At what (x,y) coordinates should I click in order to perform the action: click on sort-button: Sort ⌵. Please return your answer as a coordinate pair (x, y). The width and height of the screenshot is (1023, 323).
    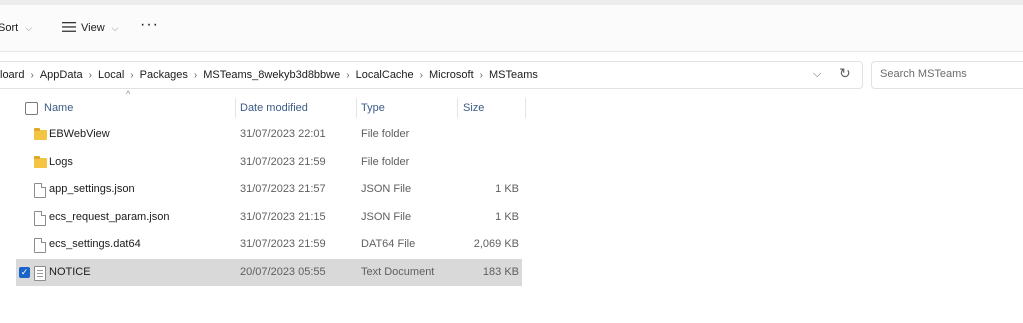
    Looking at the image, I should click on (16, 28).